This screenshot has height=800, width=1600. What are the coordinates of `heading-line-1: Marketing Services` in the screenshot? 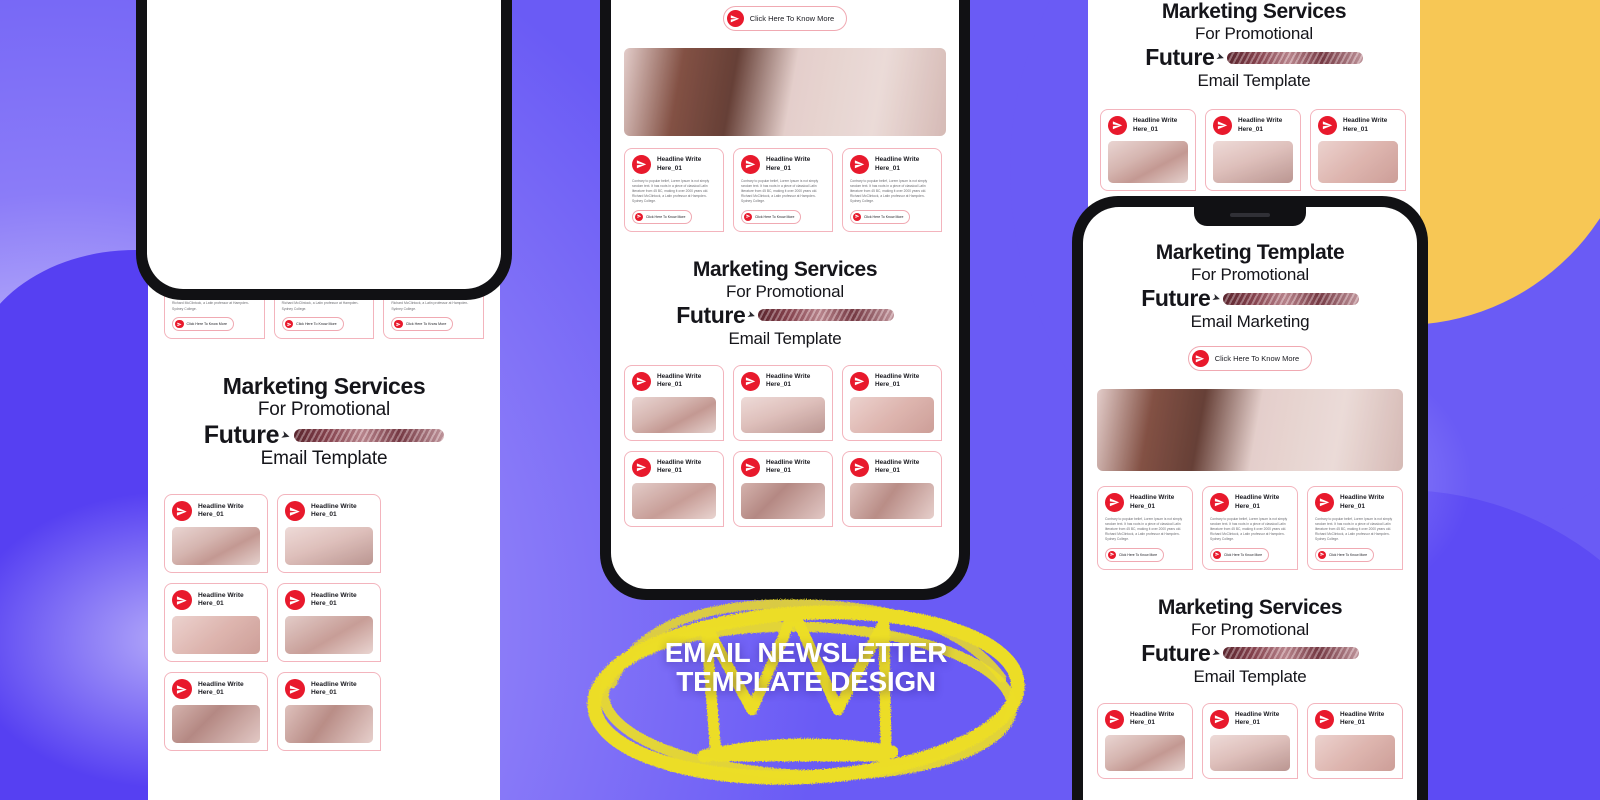 It's located at (324, 386).